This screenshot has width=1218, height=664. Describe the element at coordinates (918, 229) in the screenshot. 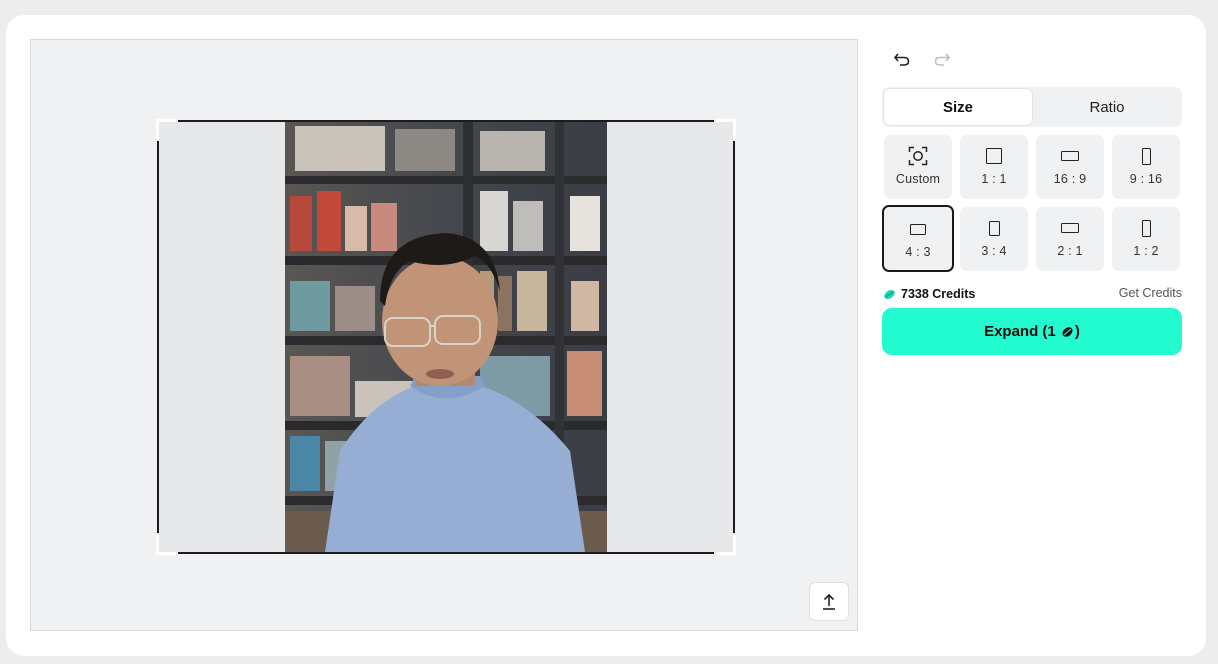

I see `landscape-icon` at that location.